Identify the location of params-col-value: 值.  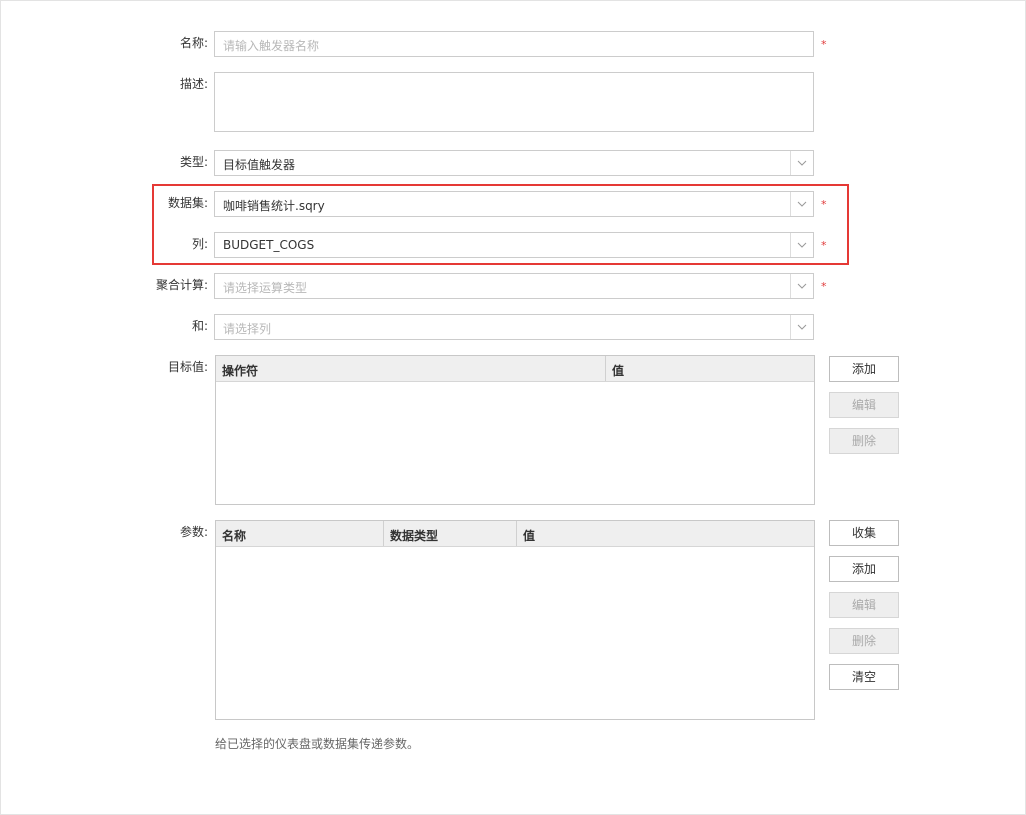
(665, 533).